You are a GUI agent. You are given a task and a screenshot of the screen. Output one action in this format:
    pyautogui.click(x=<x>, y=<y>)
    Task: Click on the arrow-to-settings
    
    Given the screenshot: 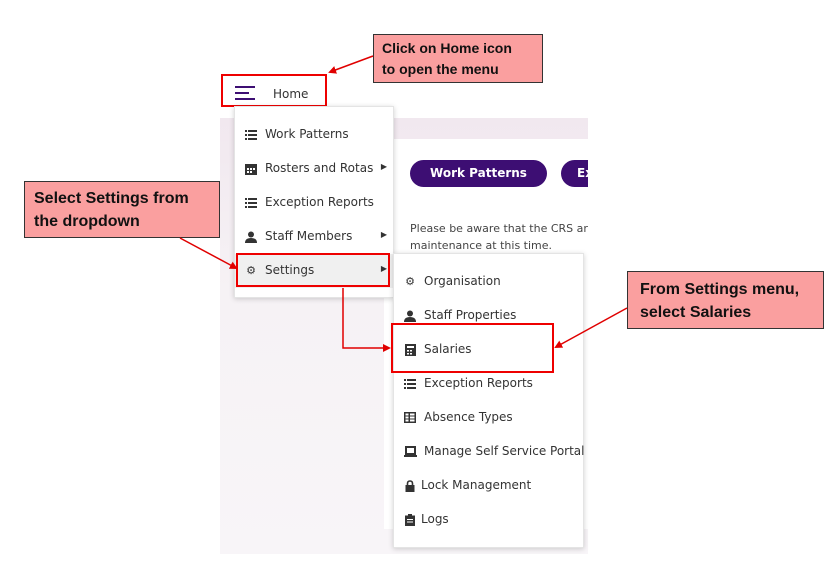 What is the action you would take?
    pyautogui.click(x=208, y=253)
    